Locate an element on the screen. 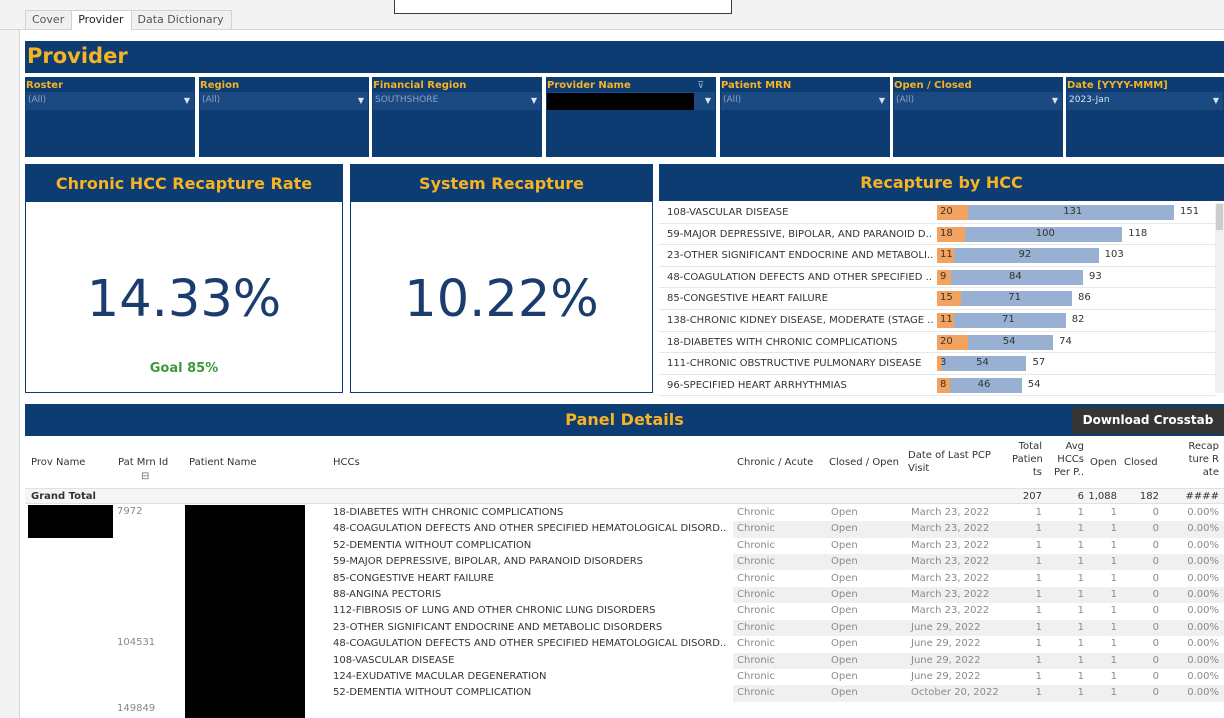 This screenshot has height=718, width=1224. patient-mrn-value: (All) is located at coordinates (732, 100).